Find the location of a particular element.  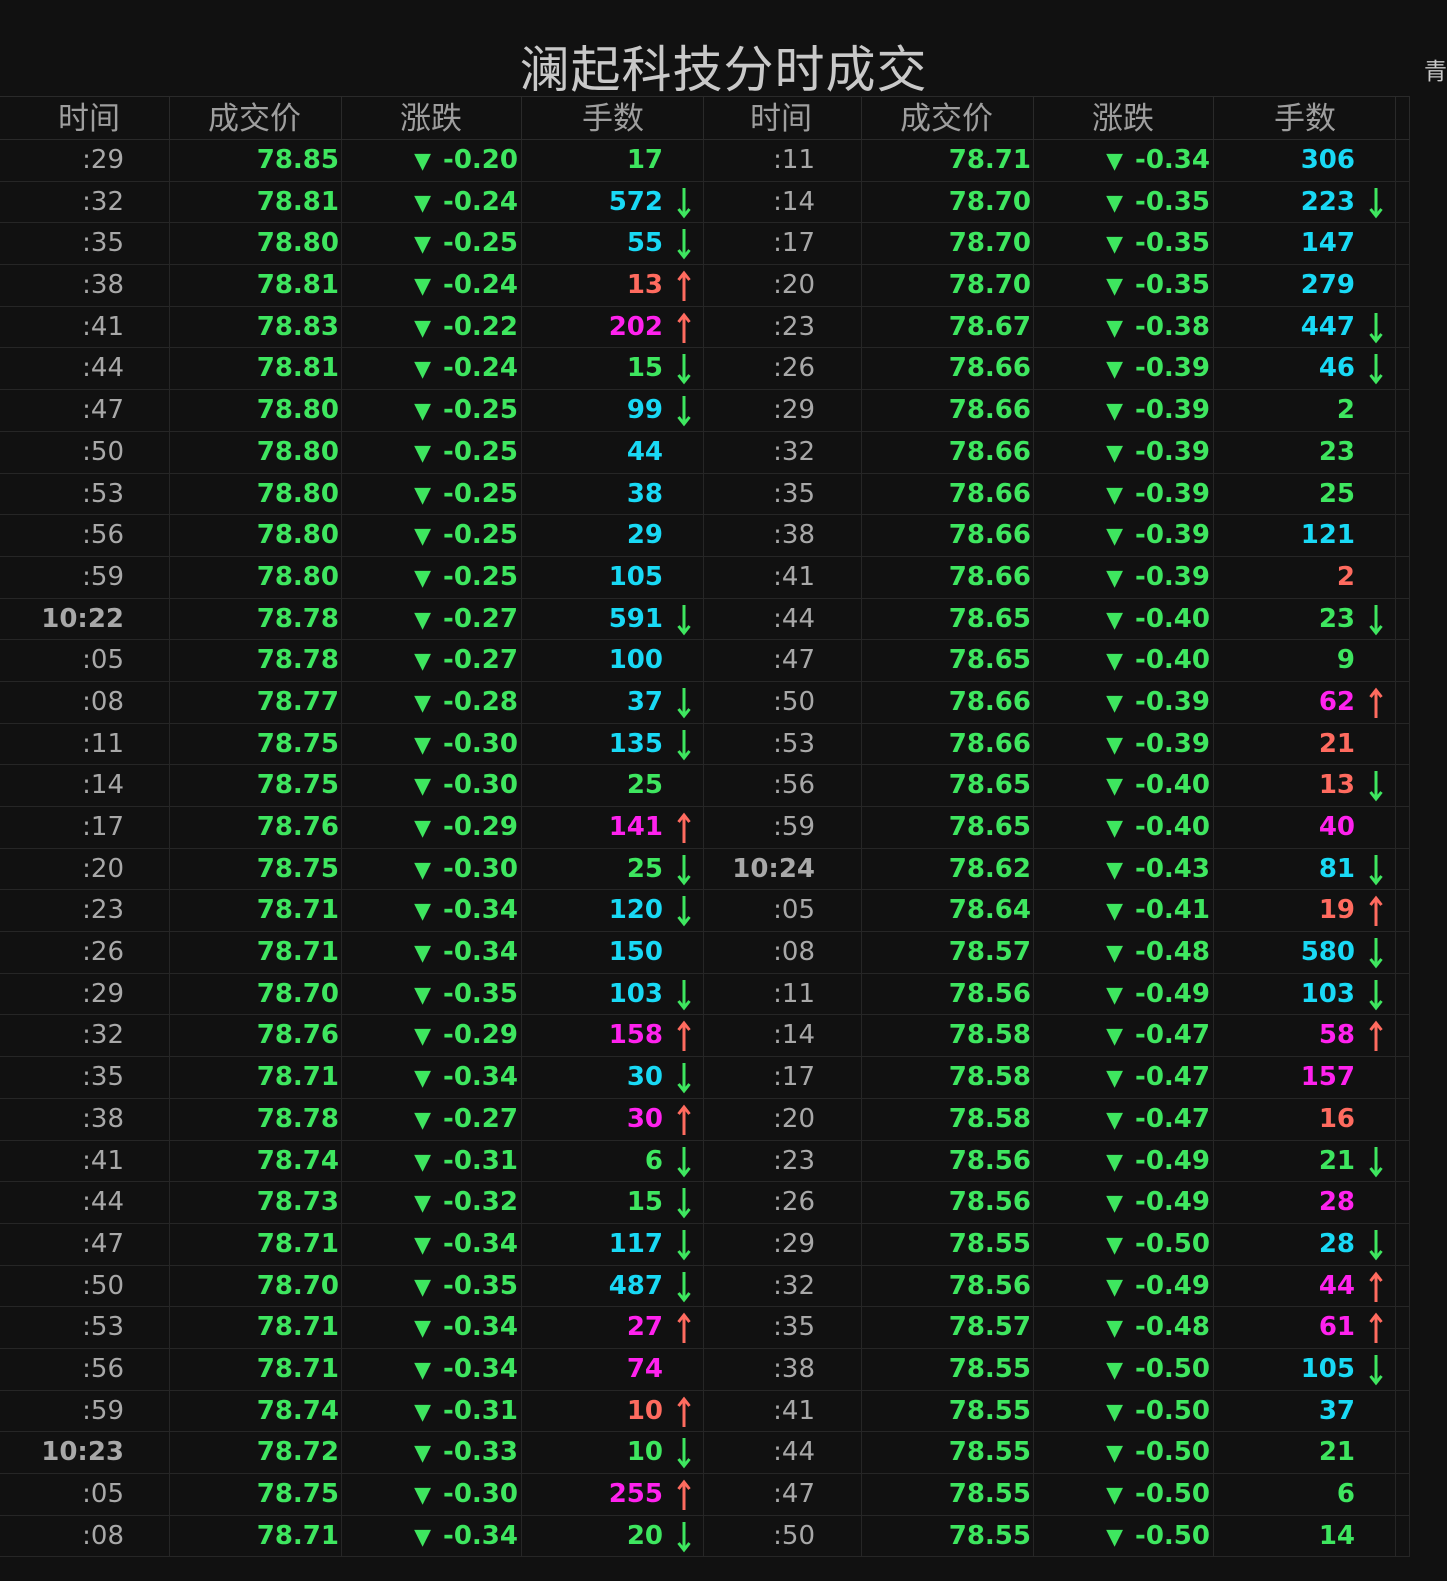

header-volume-right: 手数 is located at coordinates (1305, 118).